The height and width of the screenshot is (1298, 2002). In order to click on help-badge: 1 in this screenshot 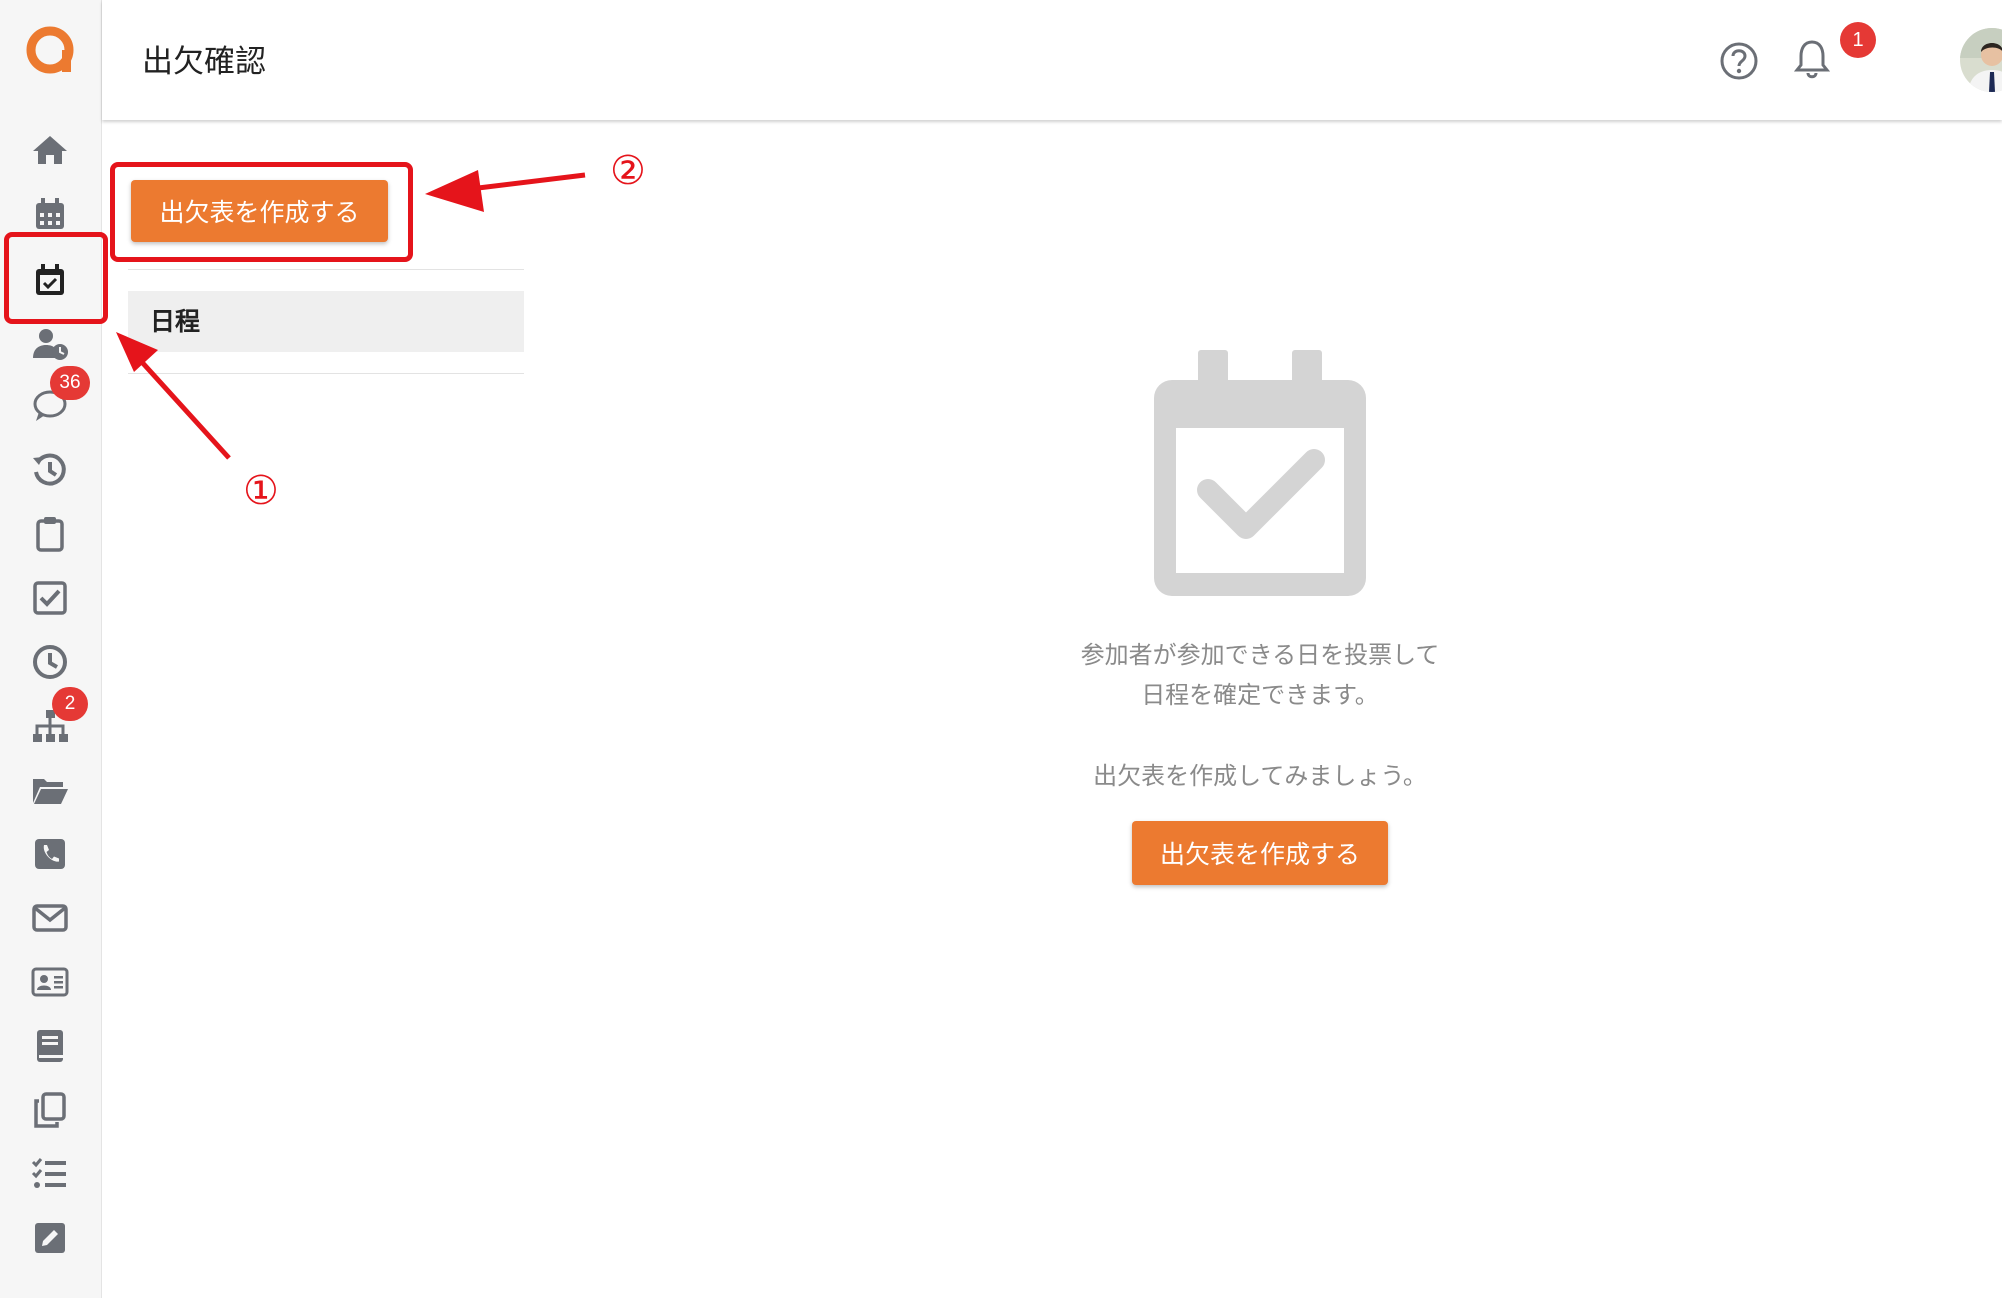, I will do `click(1858, 40)`.